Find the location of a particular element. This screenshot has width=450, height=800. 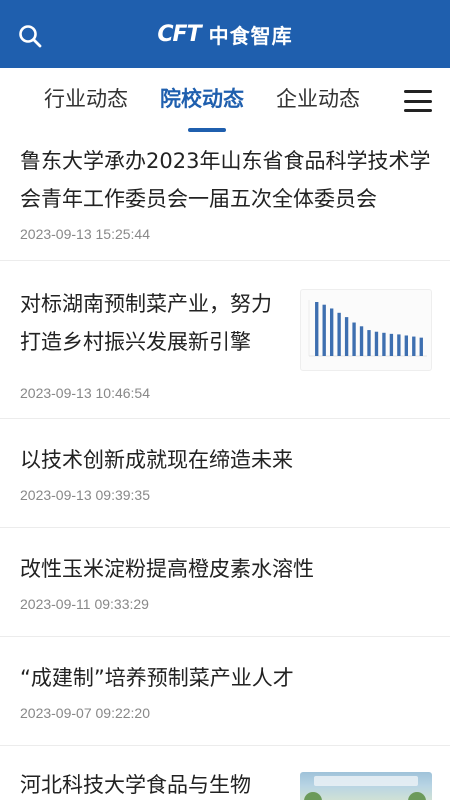

category-tabs: 行业动态 院校动态 企业动态 is located at coordinates (225, 101).